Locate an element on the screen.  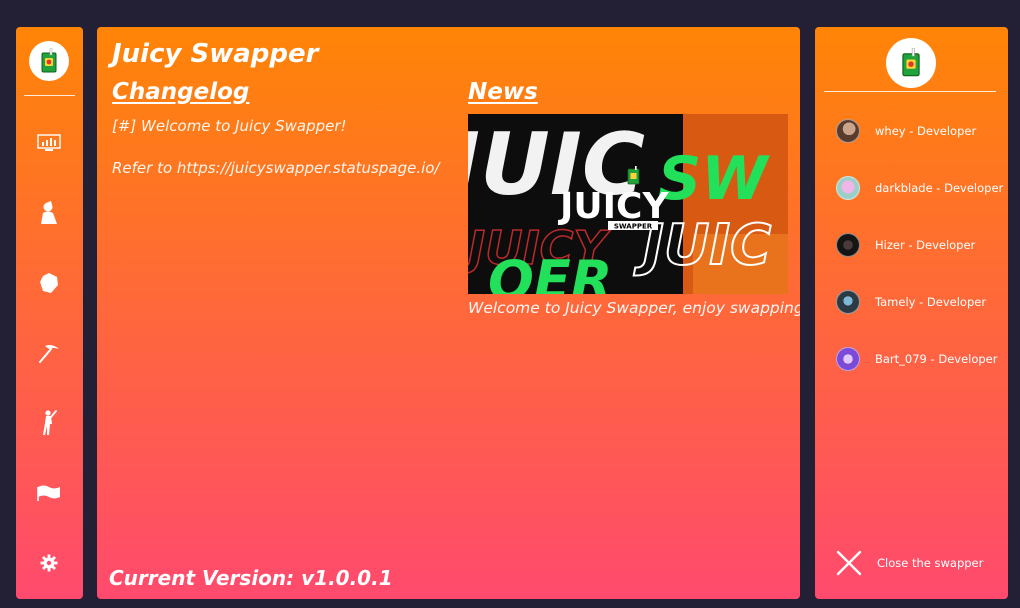
developer-name: whey - Developer is located at coordinates (926, 131).